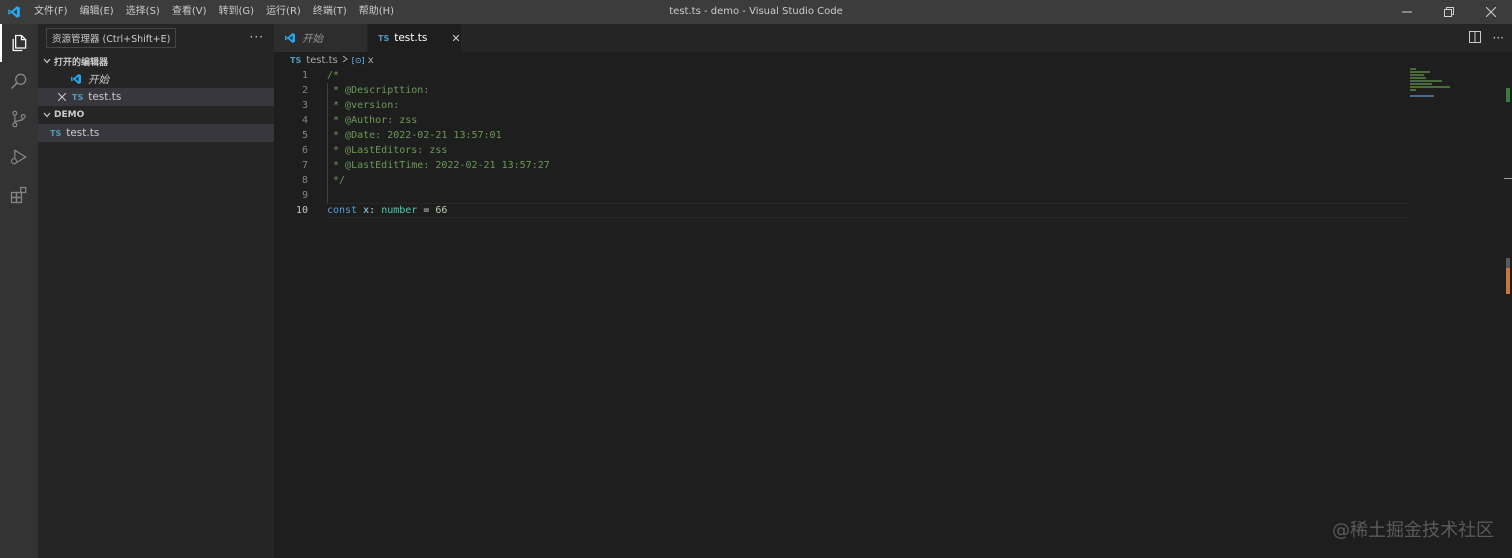 The width and height of the screenshot is (1512, 558). I want to click on extensions-icon, so click(18, 195).